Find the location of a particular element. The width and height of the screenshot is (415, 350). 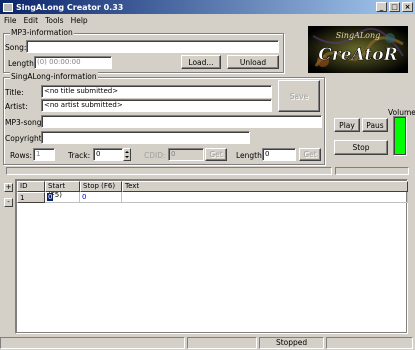

mp3-song-label: MP3-song: is located at coordinates (25, 122).